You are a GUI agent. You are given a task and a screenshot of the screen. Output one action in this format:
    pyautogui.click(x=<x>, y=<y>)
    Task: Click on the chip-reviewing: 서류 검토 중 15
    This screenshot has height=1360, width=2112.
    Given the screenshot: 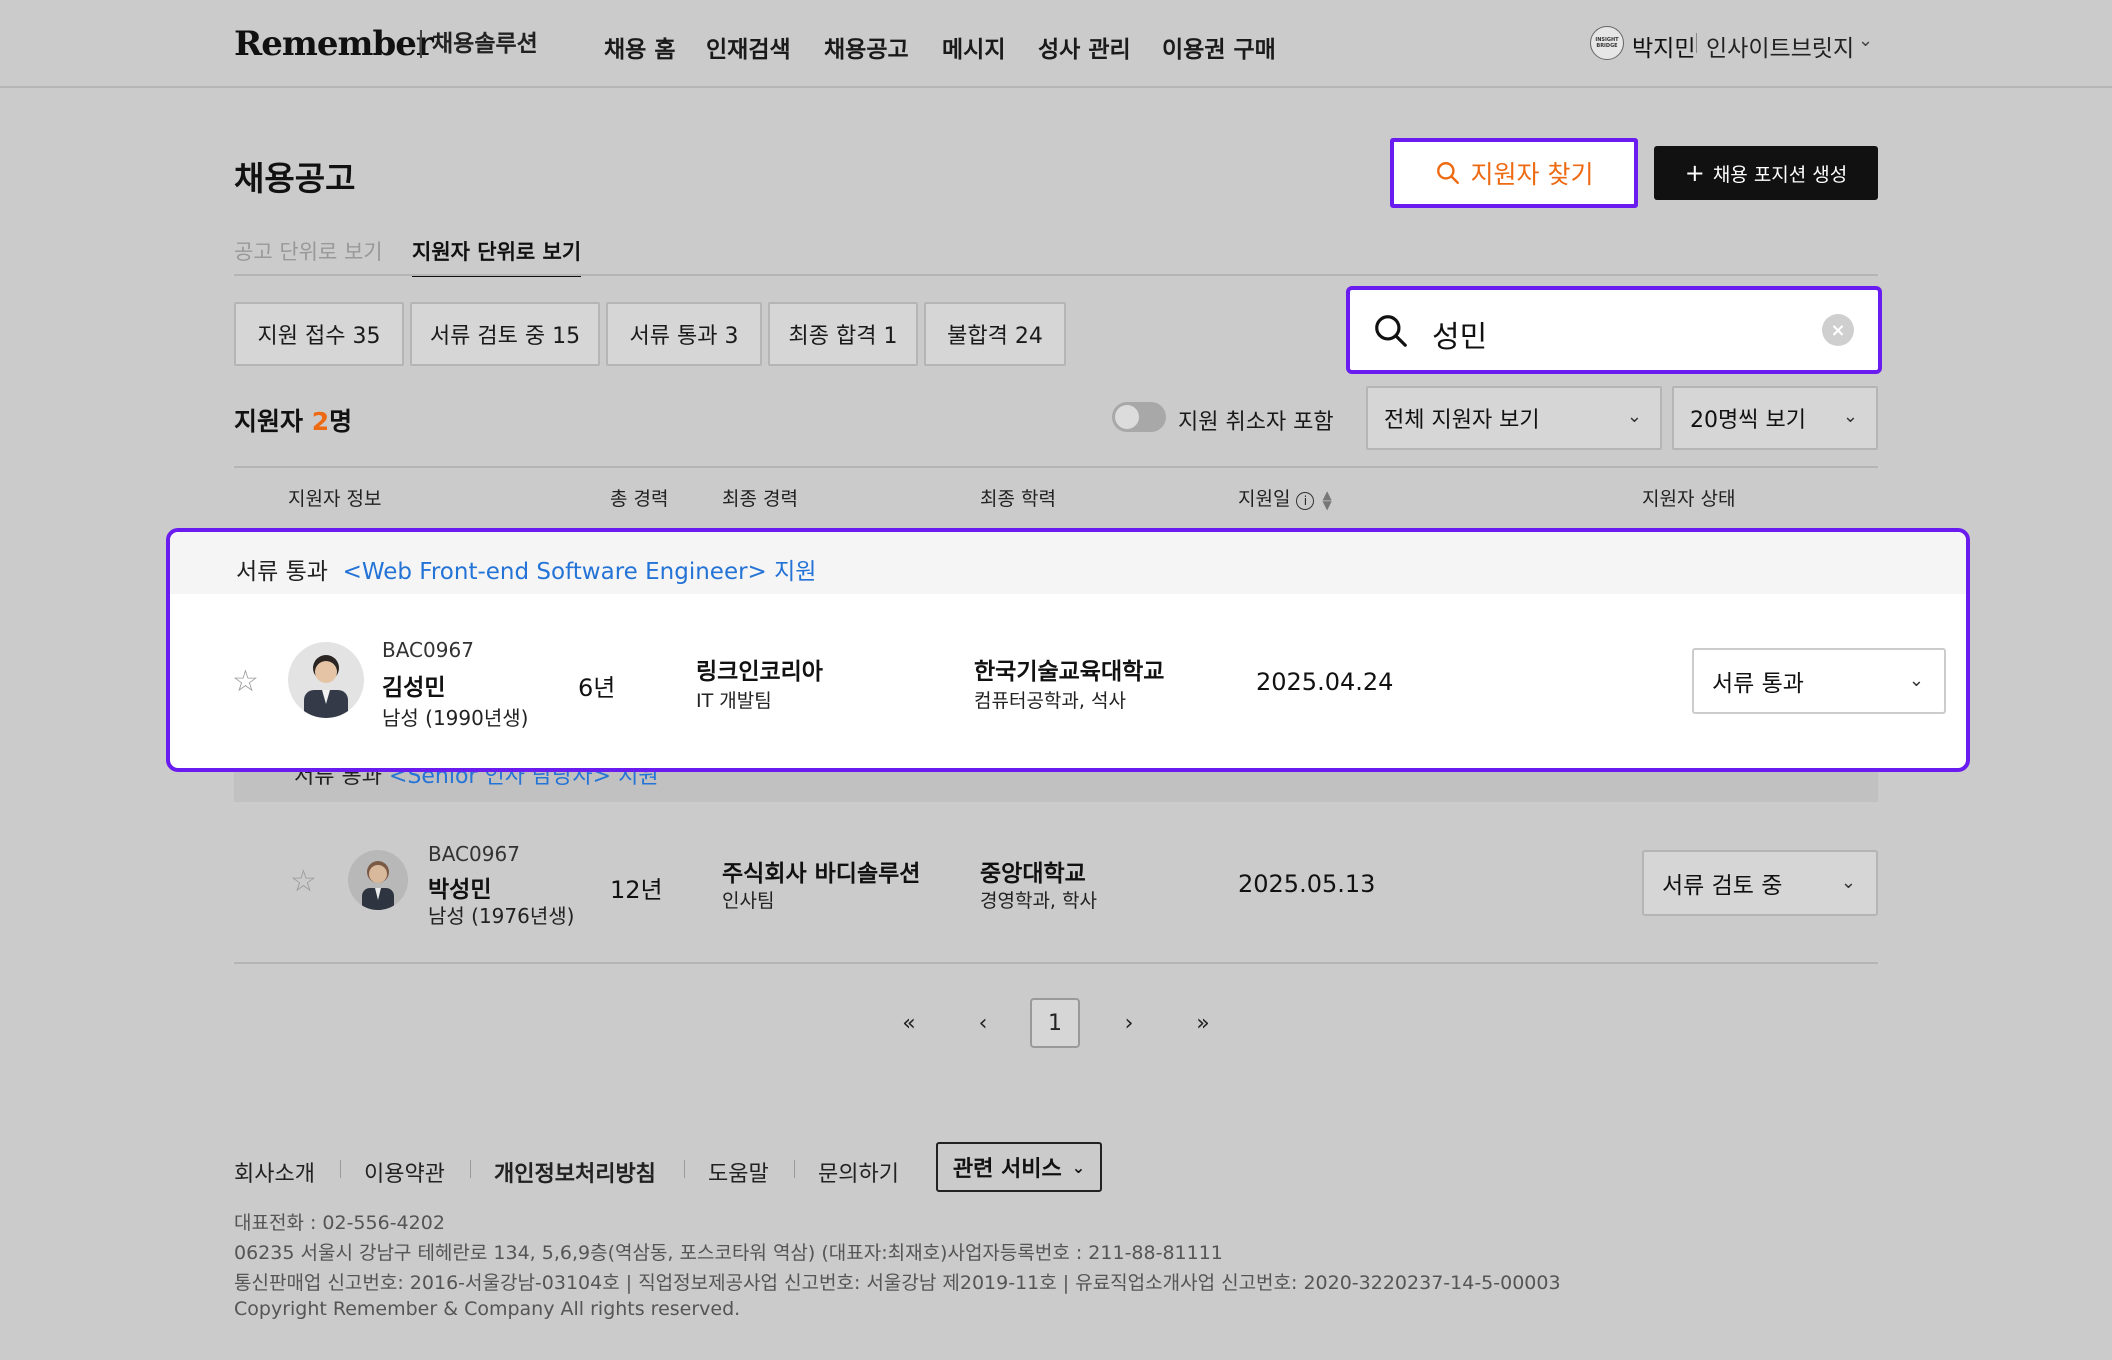 What is the action you would take?
    pyautogui.click(x=505, y=334)
    